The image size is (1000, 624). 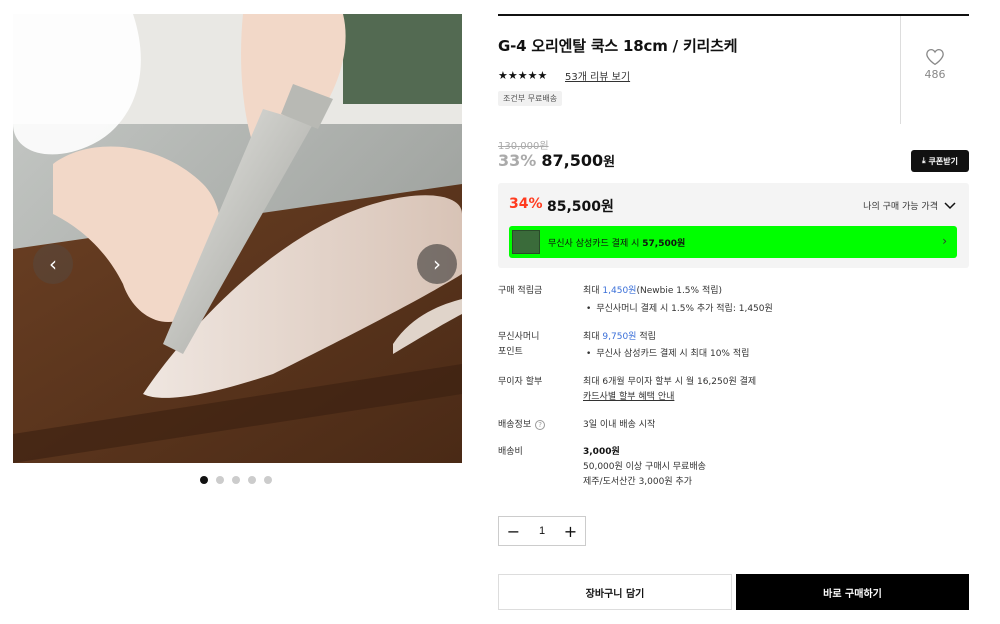 I want to click on points-prefix: 최대, so click(x=593, y=291).